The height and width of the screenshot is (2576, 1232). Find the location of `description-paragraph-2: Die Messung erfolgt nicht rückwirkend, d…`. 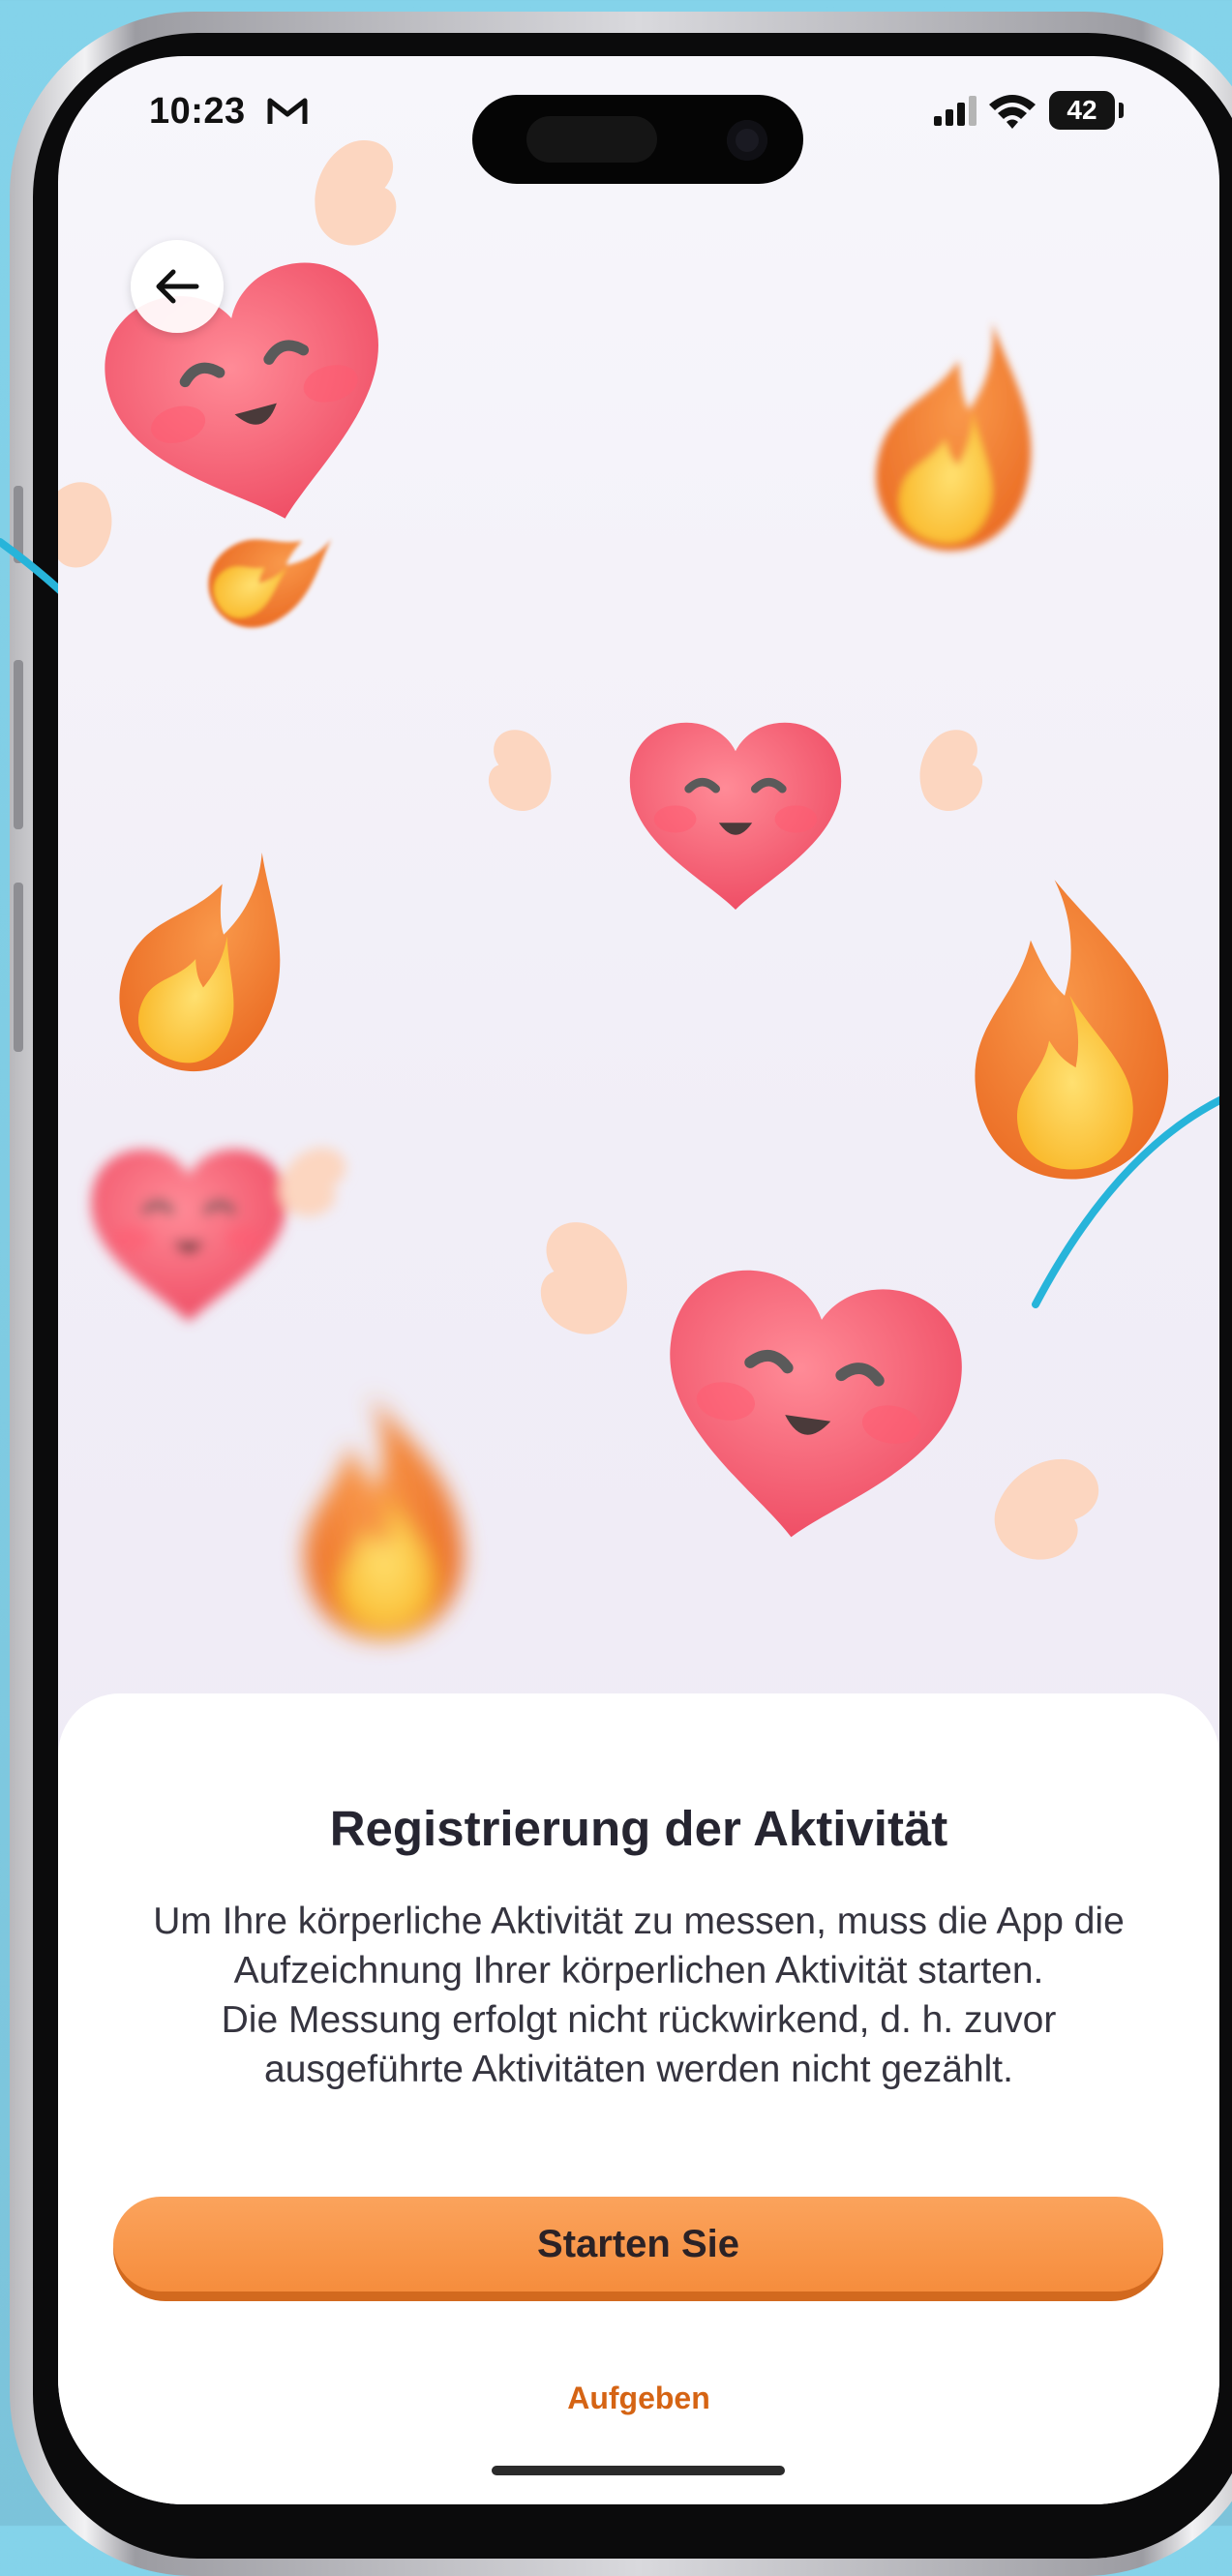

description-paragraph-2: Die Messung erfolgt nicht rückwirkend, d… is located at coordinates (639, 2044).